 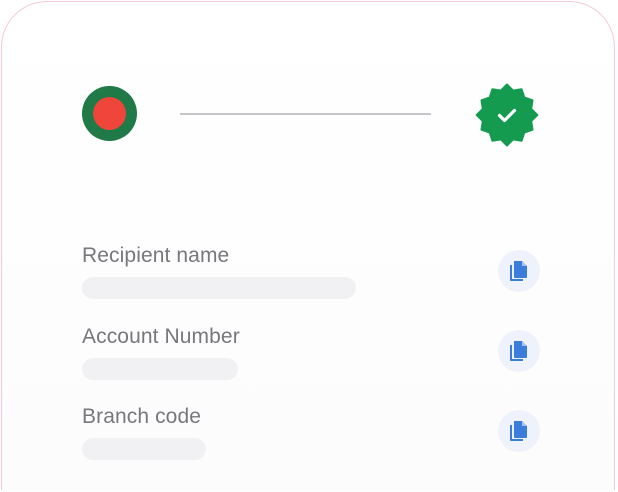 I want to click on branch-code-field: Branch code, so click(x=144, y=432).